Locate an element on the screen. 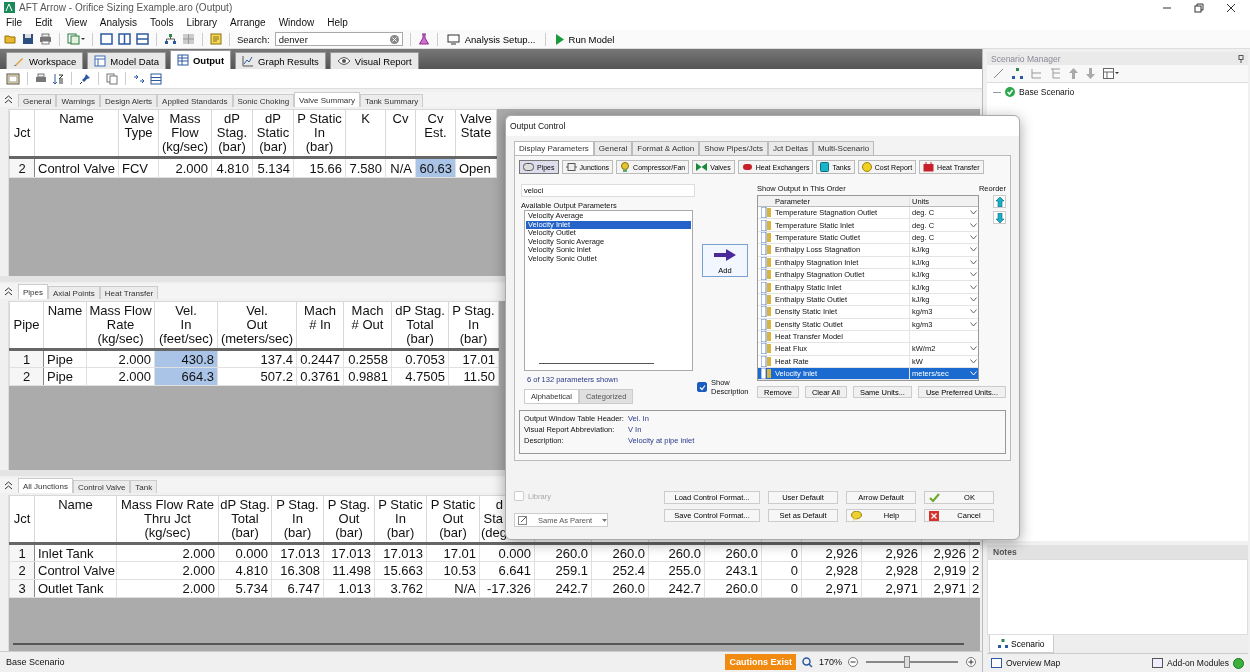  results-tab: Sonic Choking is located at coordinates (263, 100).